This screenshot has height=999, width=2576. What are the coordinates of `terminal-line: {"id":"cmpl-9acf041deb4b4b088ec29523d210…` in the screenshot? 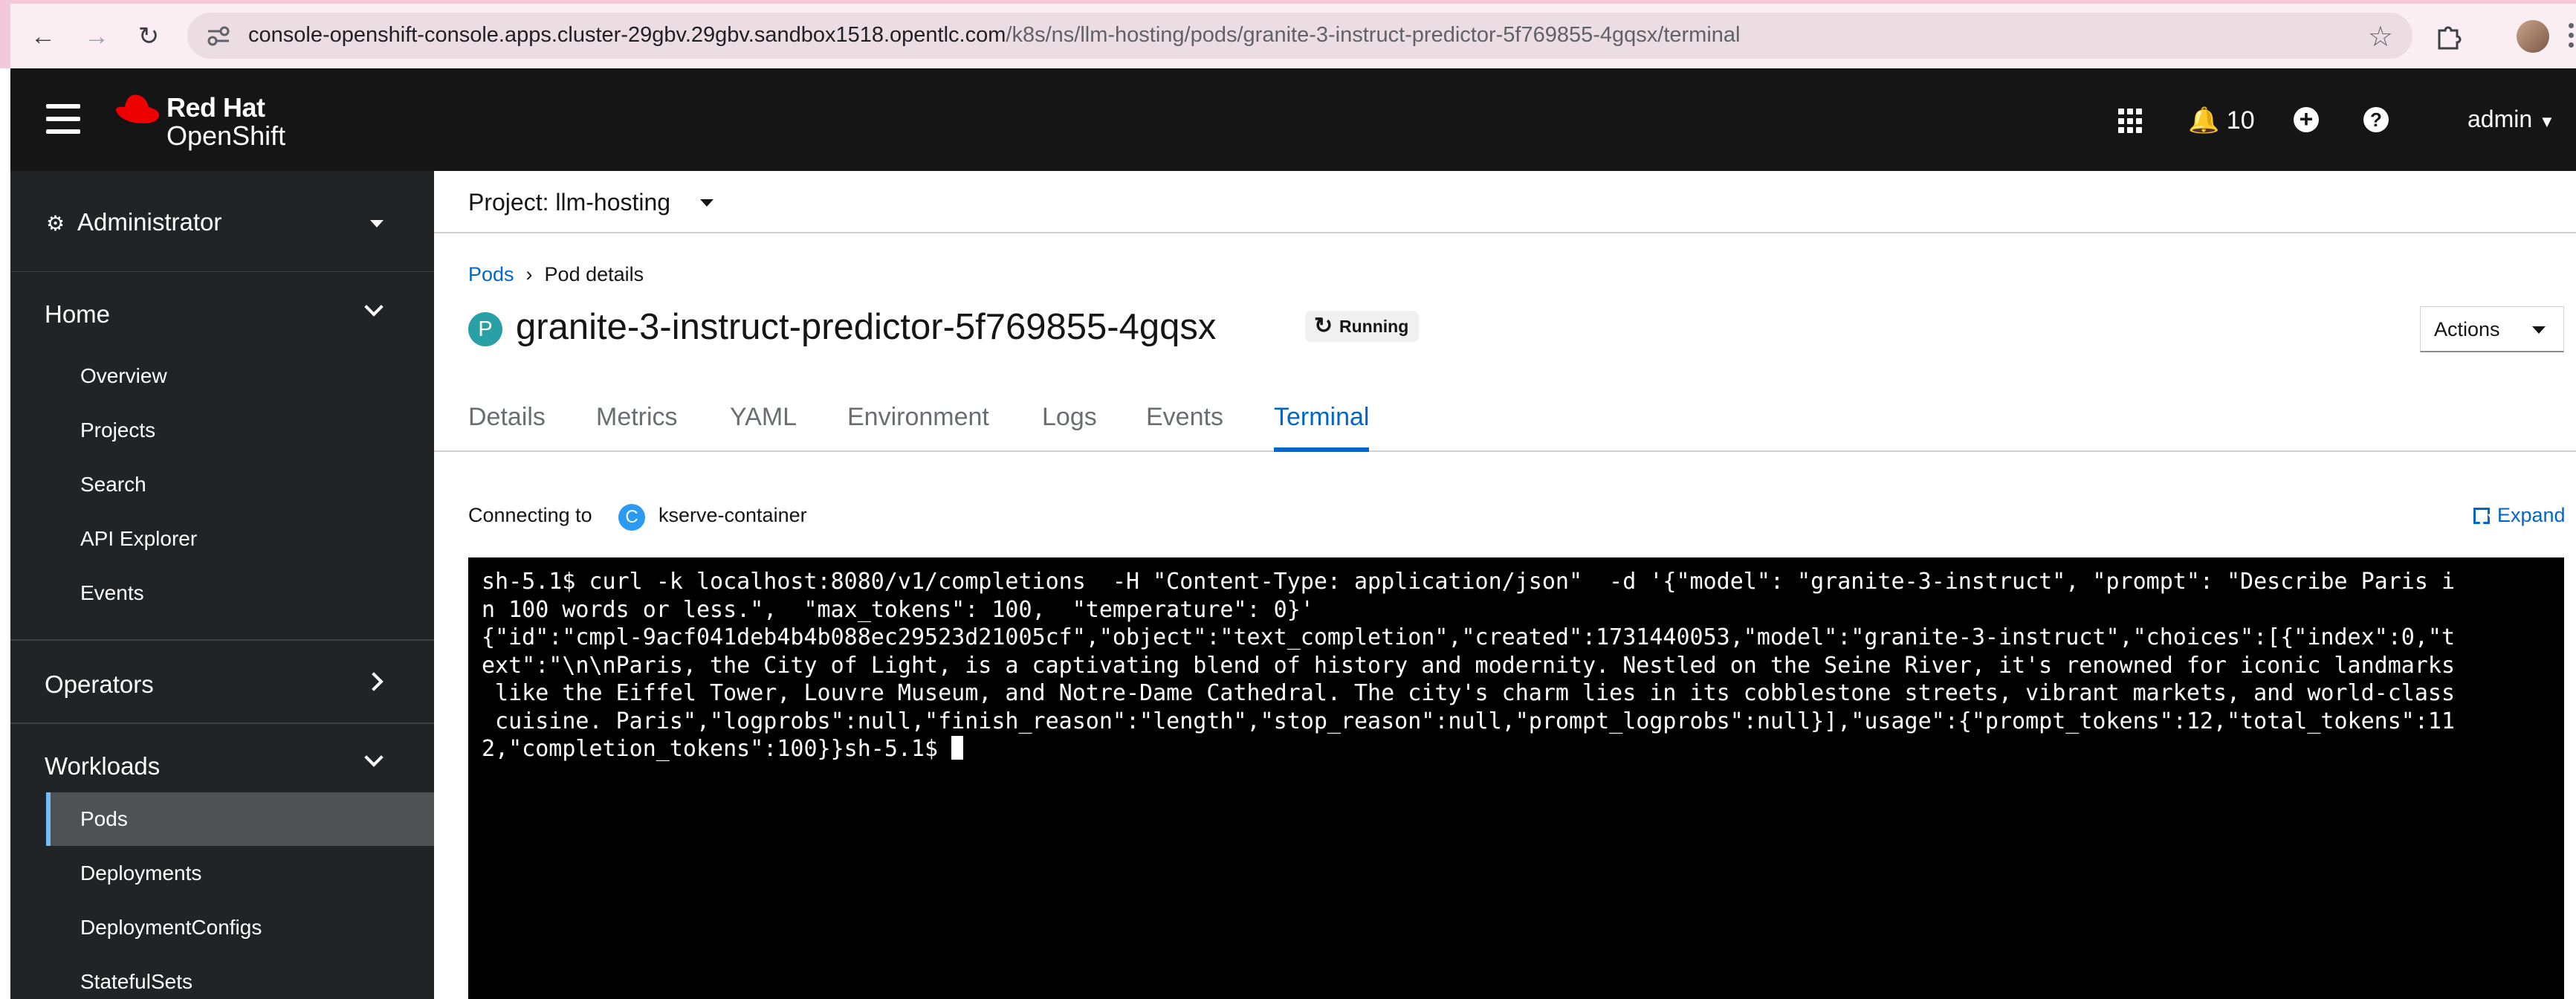 It's located at (1469, 637).